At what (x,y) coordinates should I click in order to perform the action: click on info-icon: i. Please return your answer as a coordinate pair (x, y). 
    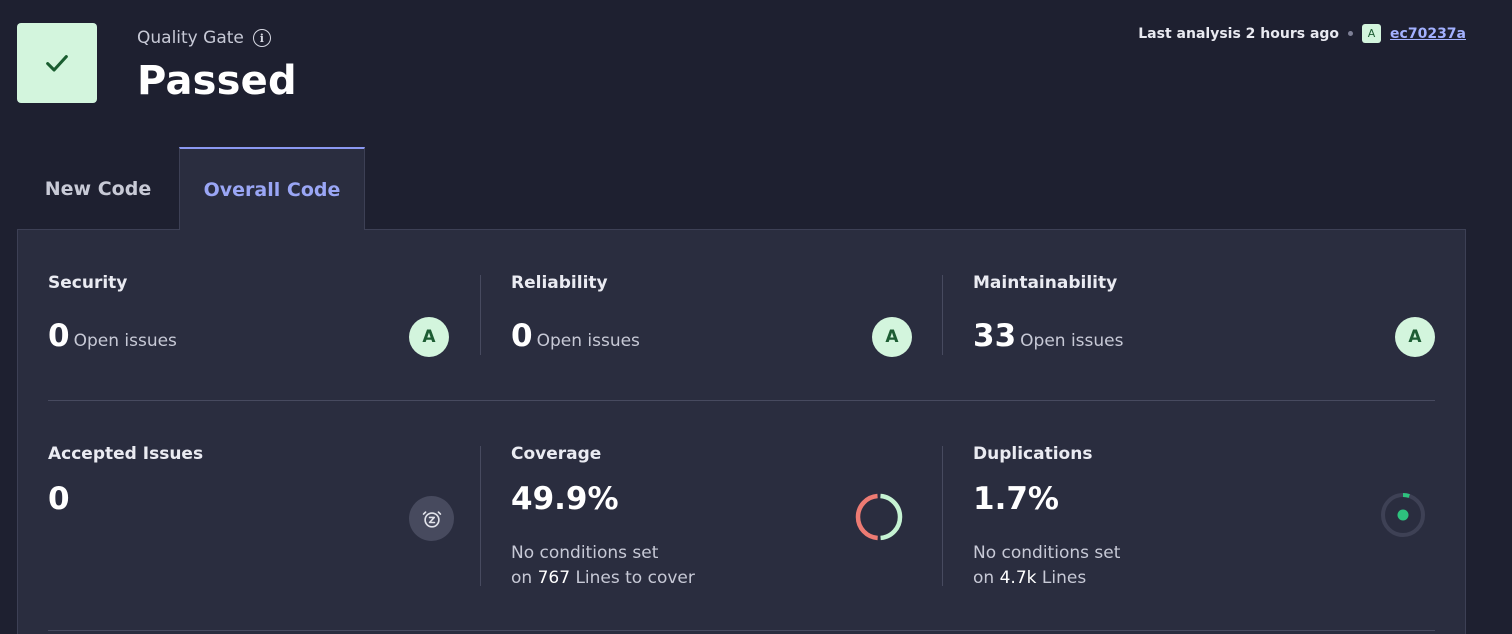
    Looking at the image, I should click on (261, 38).